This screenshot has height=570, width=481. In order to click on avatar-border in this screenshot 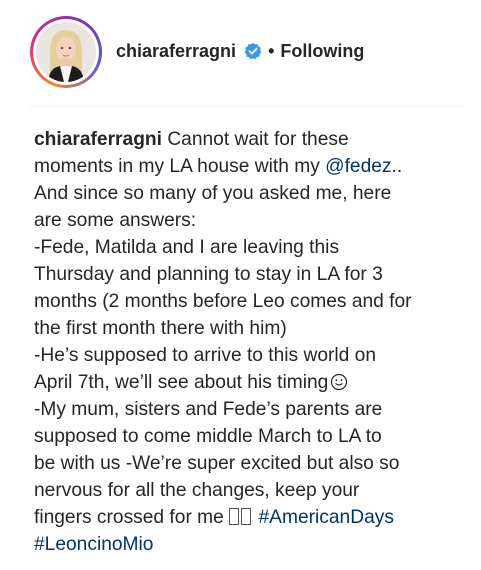, I will do `click(66, 52)`.